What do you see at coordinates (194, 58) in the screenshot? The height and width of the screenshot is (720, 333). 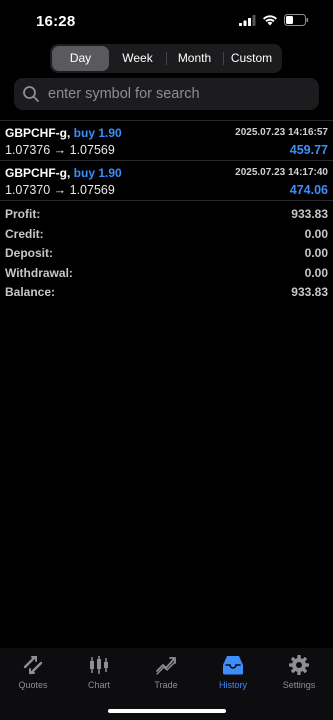 I see `tab-month: Month` at bounding box center [194, 58].